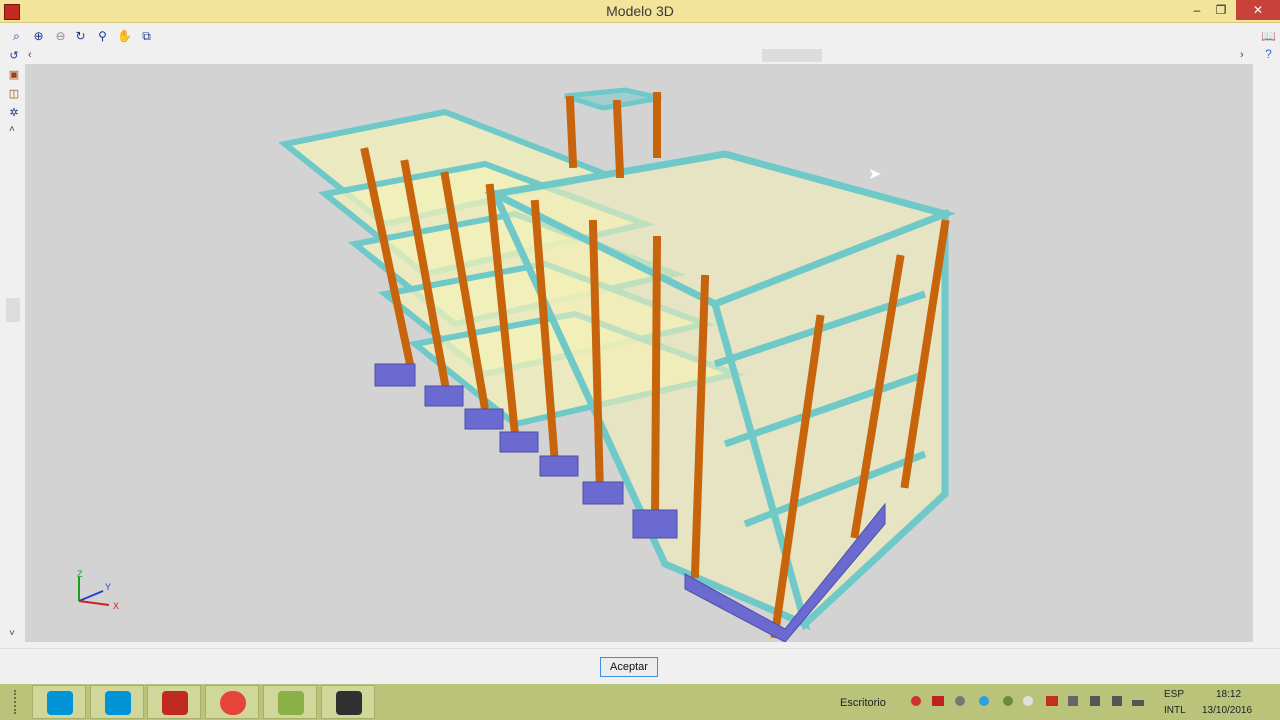 This screenshot has height=720, width=1280. What do you see at coordinates (124, 36) in the screenshot?
I see `pan-hand-icon: ✋` at bounding box center [124, 36].